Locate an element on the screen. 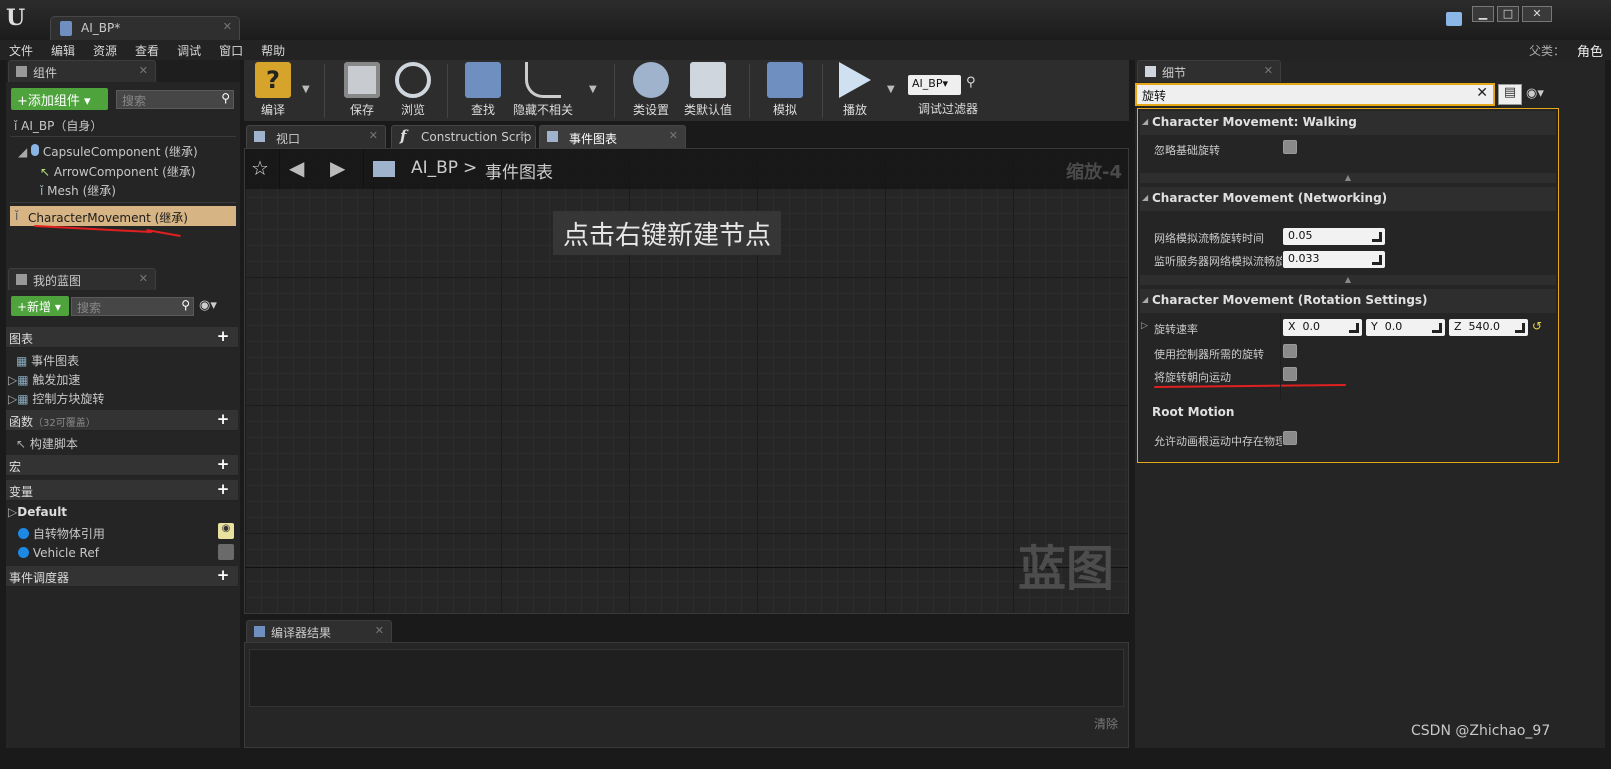 The width and height of the screenshot is (1611, 769). parent-class-value: 角色 is located at coordinates (1590, 50).